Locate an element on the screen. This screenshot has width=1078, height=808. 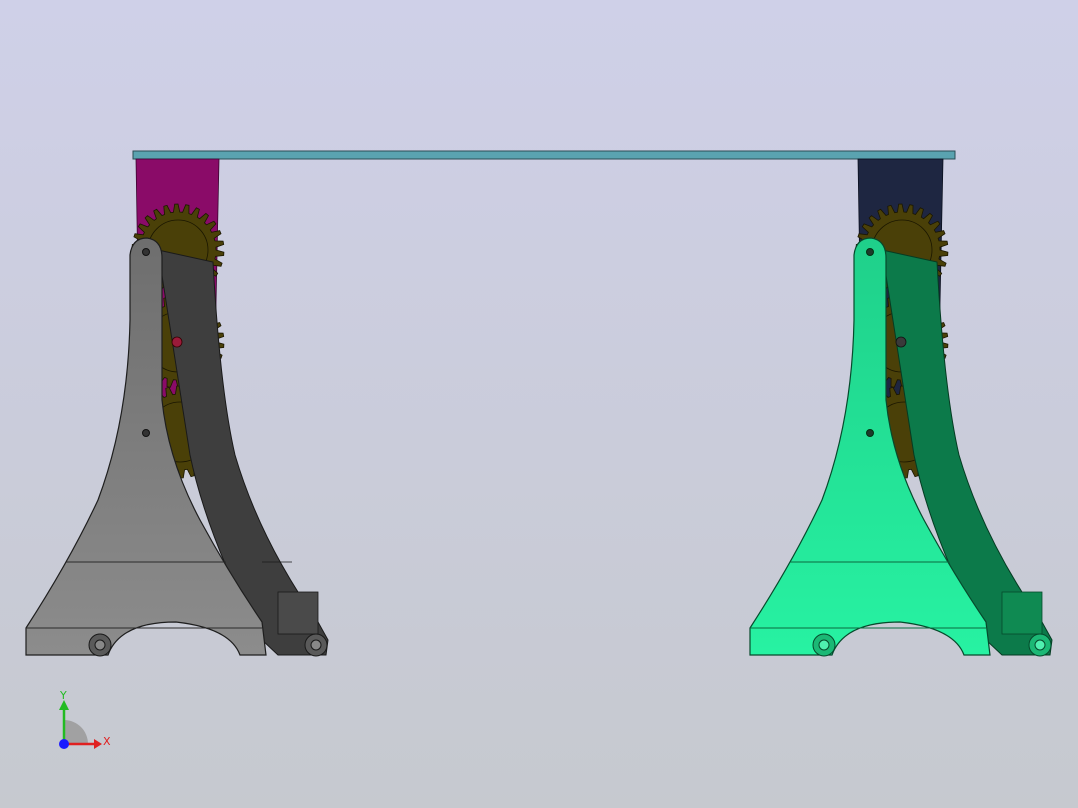
right-axle-hole is located at coordinates (901, 342).